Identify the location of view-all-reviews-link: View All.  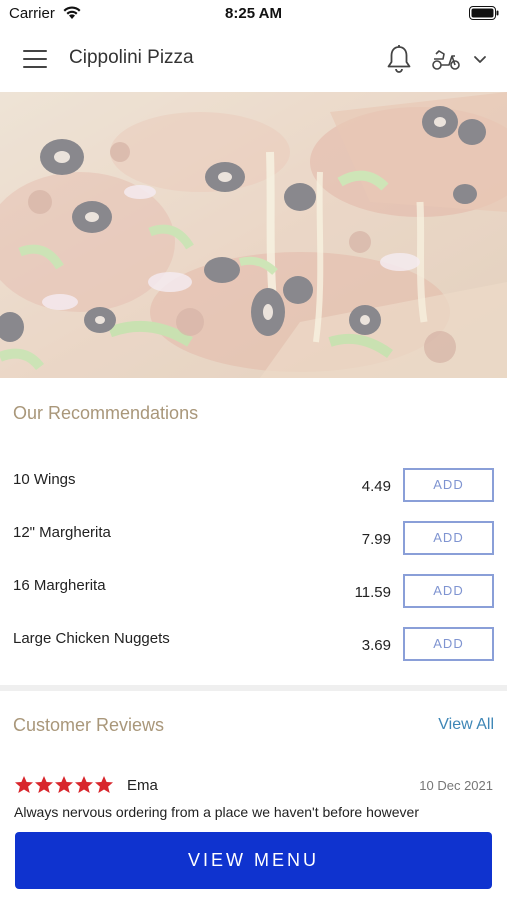
(466, 725).